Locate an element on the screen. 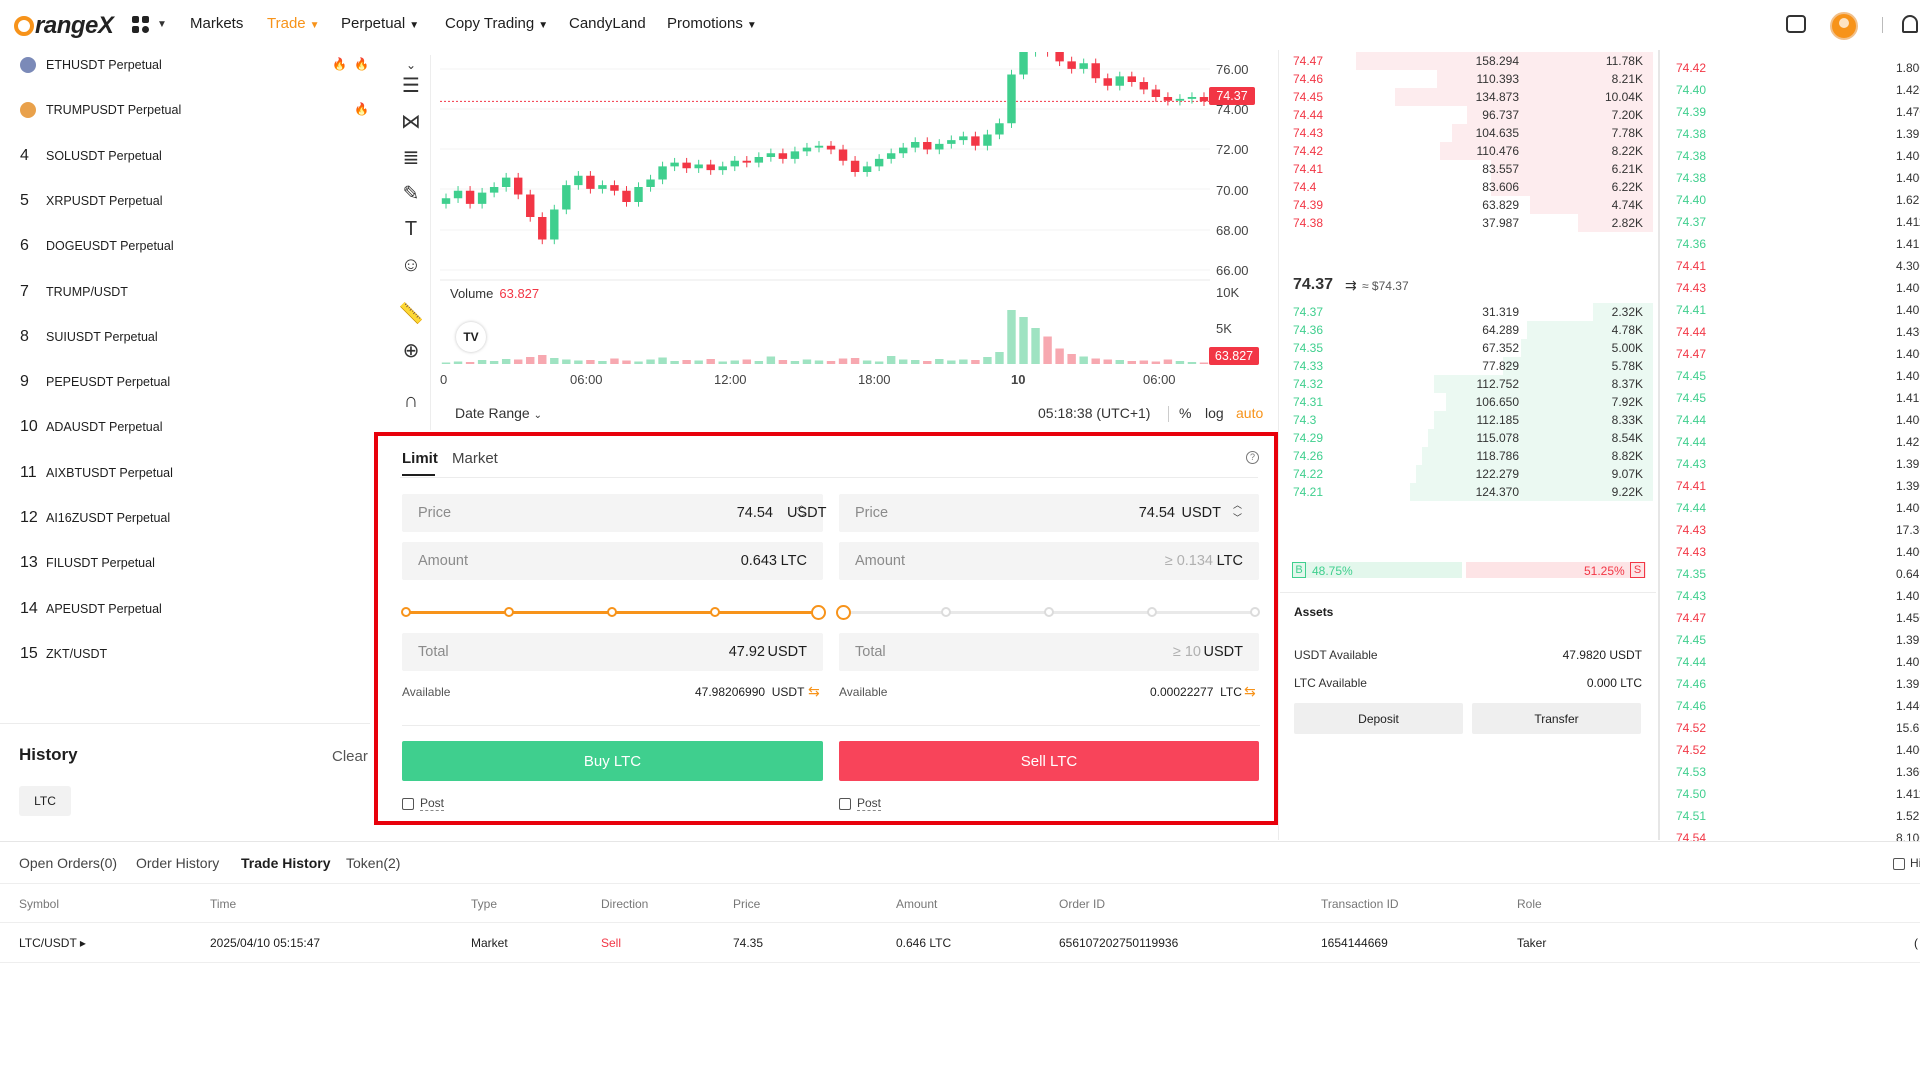 The image size is (1920, 1080). smiley-icon: ☺ is located at coordinates (411, 265).